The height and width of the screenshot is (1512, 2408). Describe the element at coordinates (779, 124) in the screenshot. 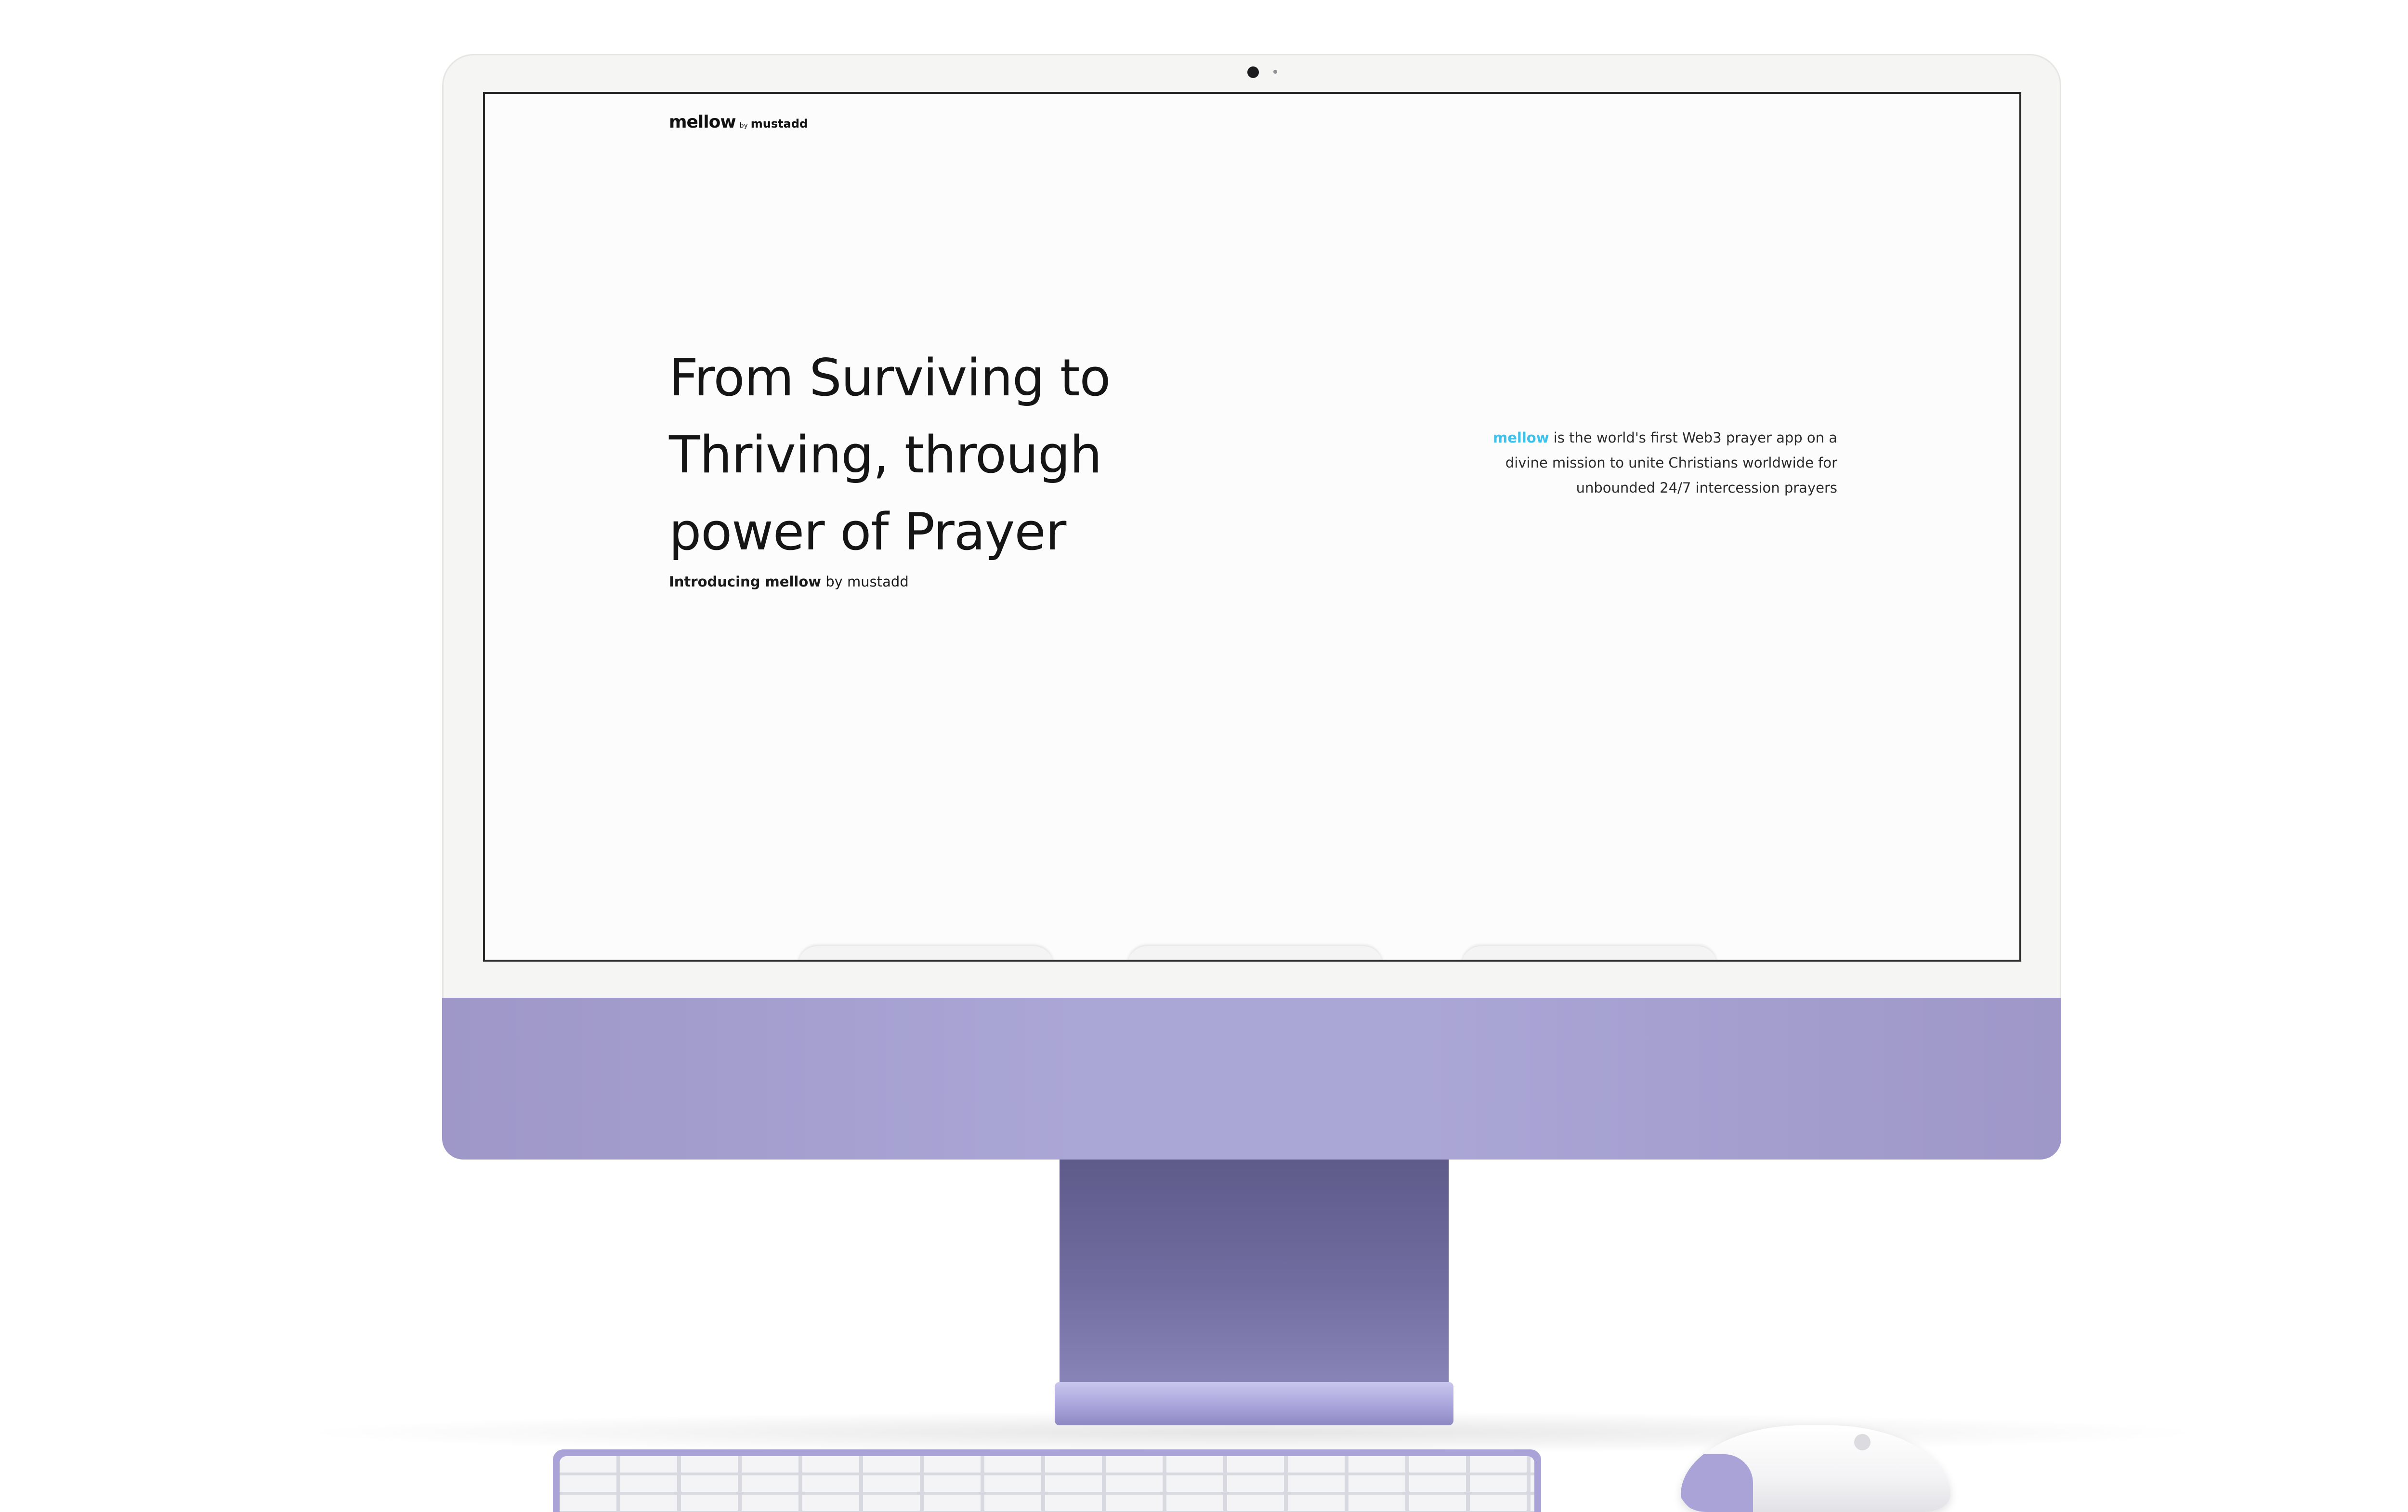

I see `logo-company: mustadd` at that location.